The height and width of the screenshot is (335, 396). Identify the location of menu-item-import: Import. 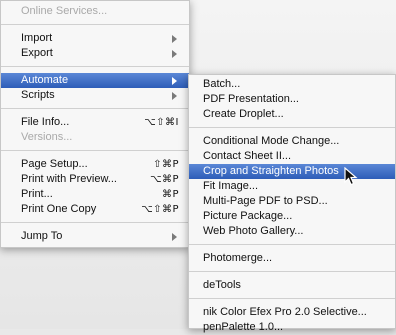
(95, 38).